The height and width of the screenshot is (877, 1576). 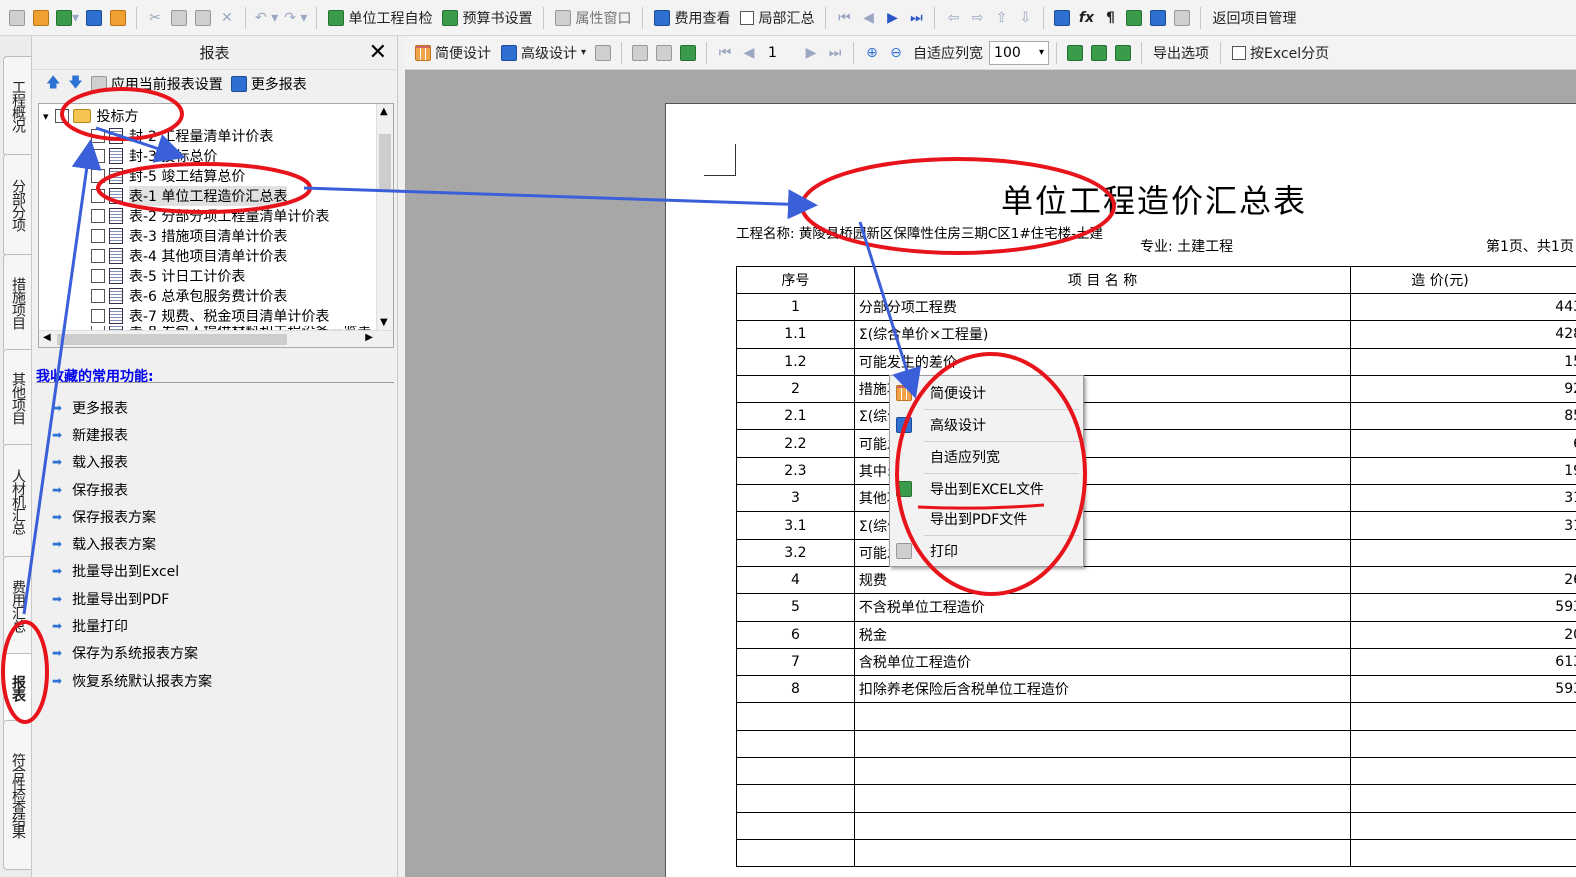 What do you see at coordinates (868, 18) in the screenshot?
I see `prev-record-icon: ◀` at bounding box center [868, 18].